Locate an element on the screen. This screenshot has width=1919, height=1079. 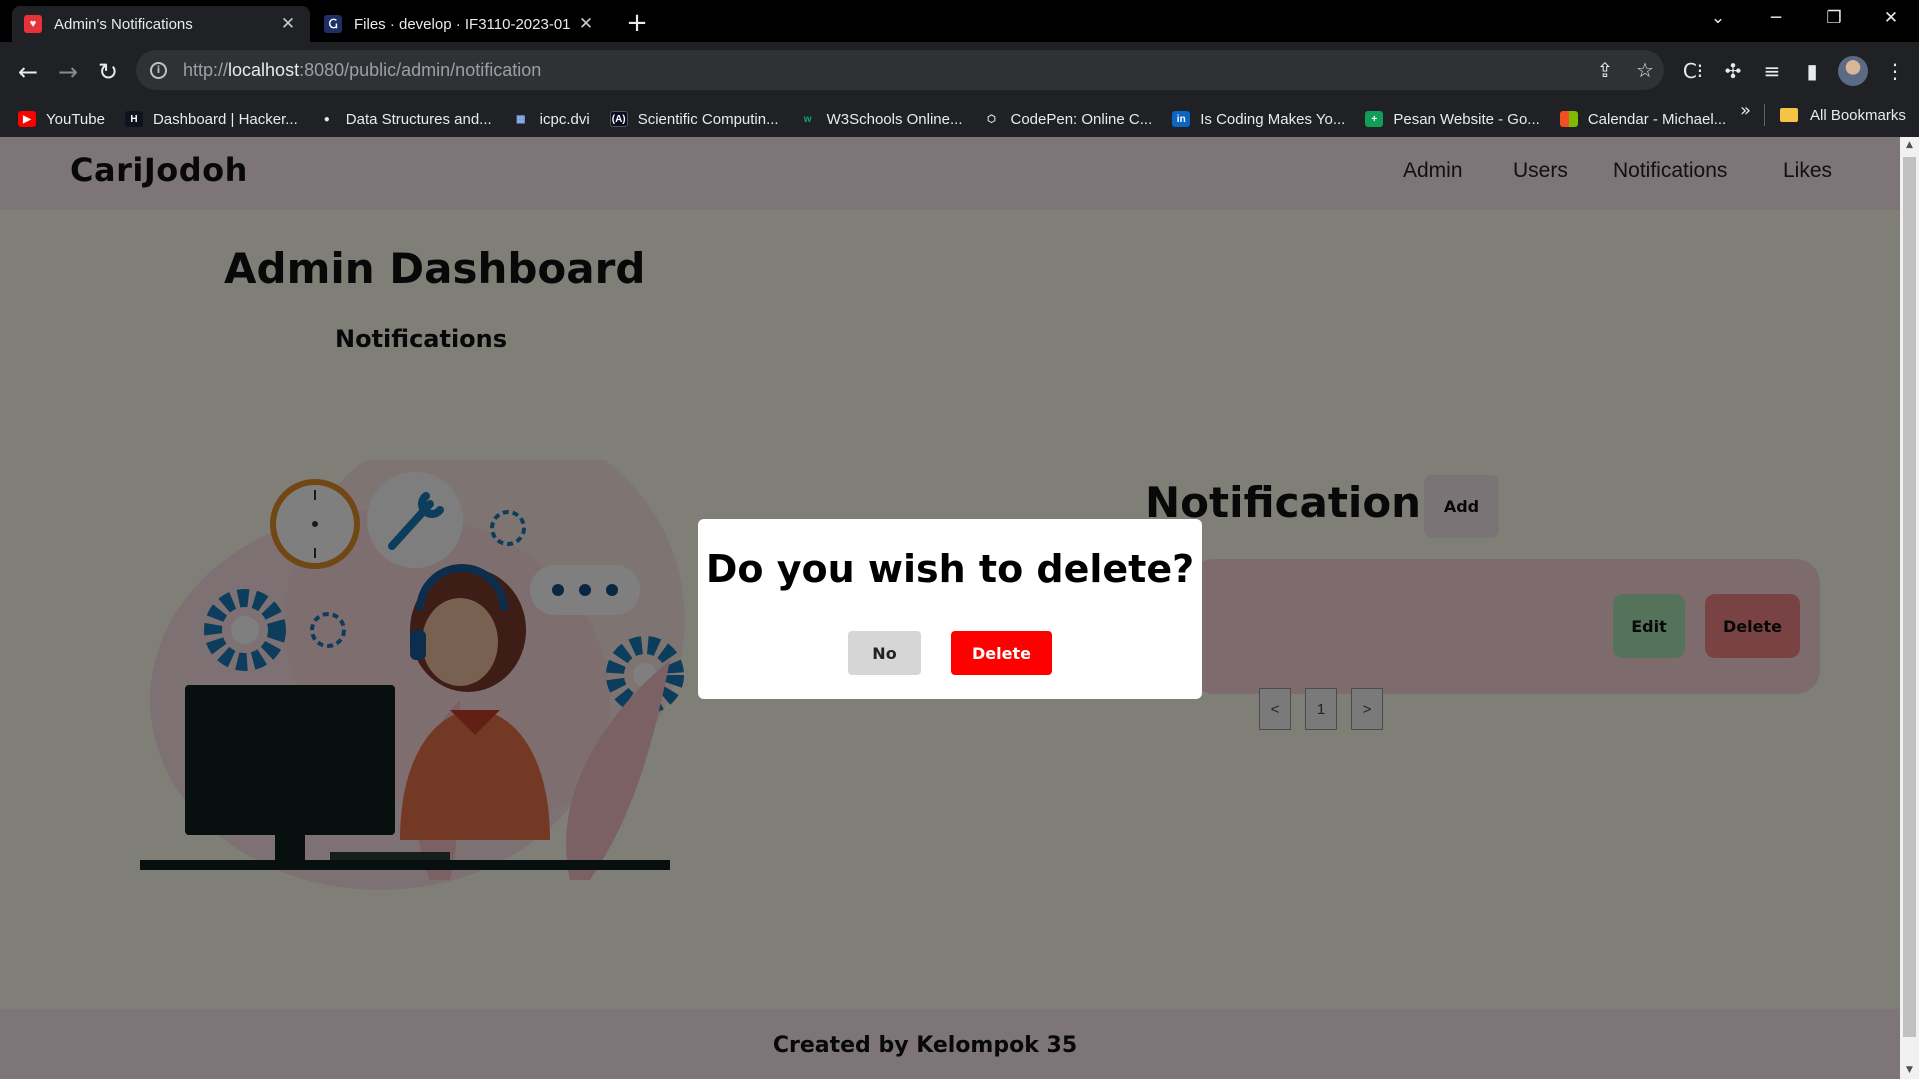
microsoft-icon is located at coordinates (1568, 119).